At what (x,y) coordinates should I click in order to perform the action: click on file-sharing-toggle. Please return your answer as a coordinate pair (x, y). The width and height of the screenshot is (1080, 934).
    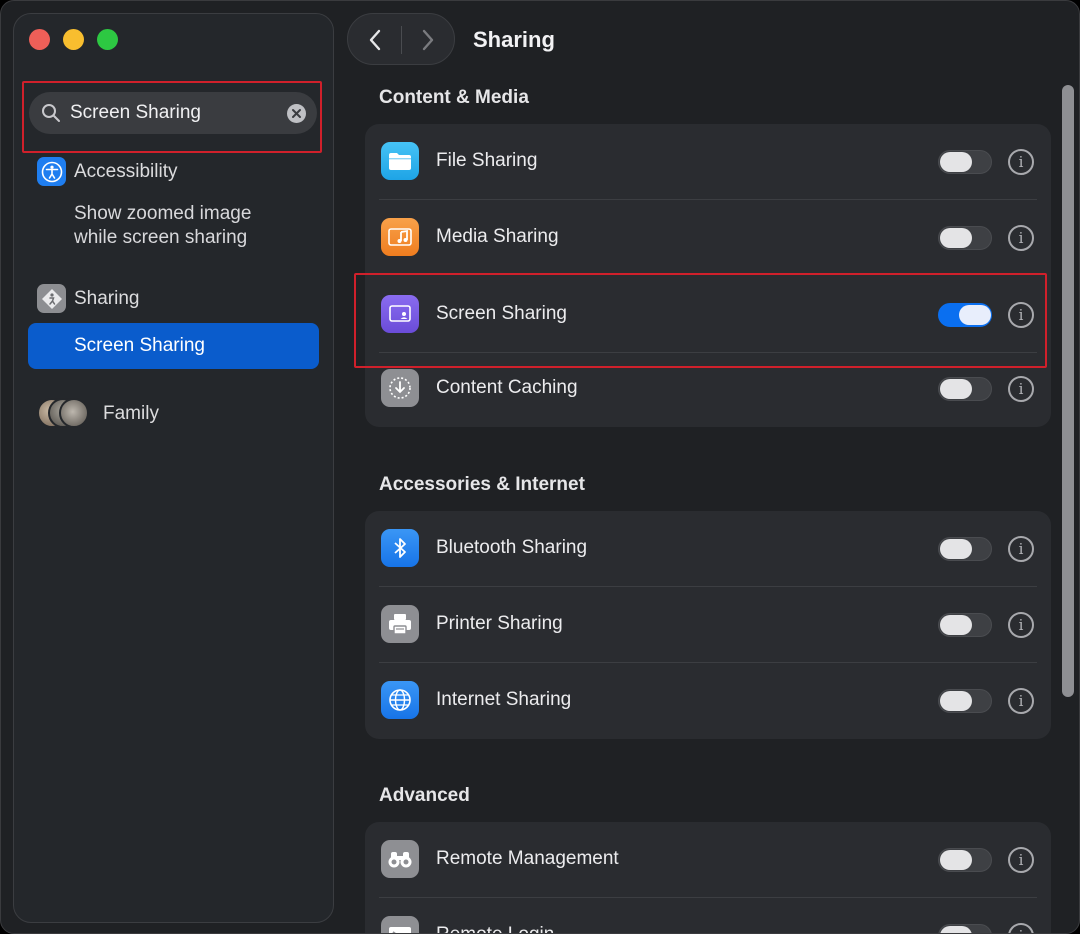
    Looking at the image, I should click on (965, 162).